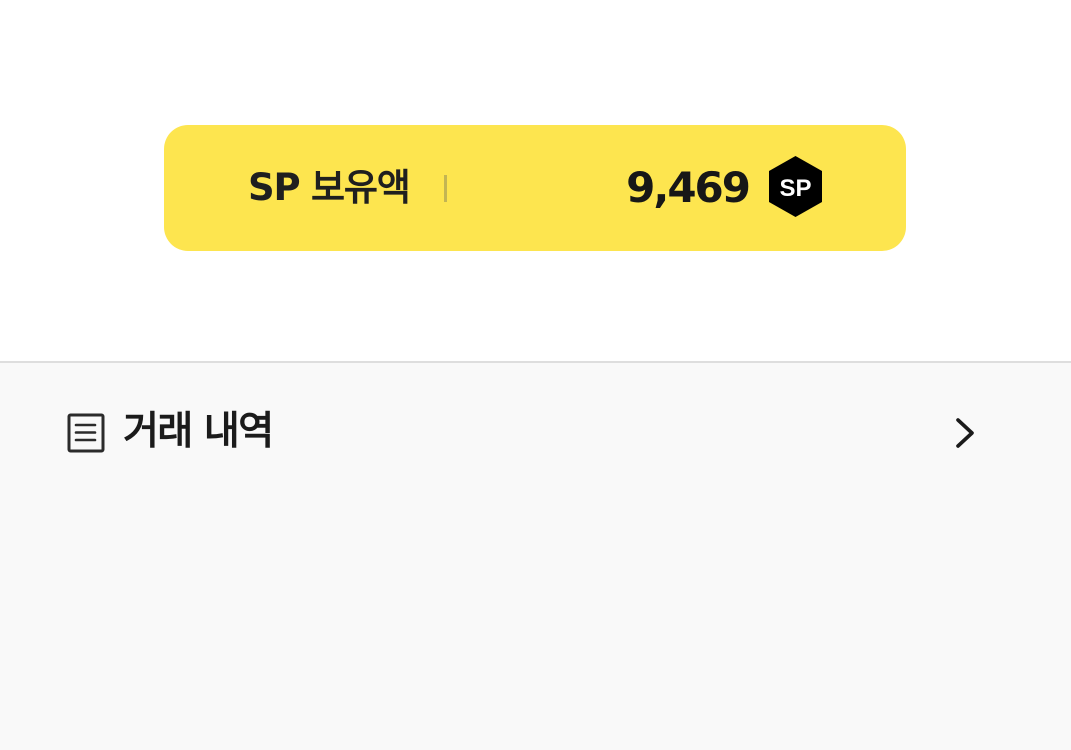 The image size is (1071, 750). What do you see at coordinates (329, 187) in the screenshot?
I see `sp-balance-label: SP 보유액` at bounding box center [329, 187].